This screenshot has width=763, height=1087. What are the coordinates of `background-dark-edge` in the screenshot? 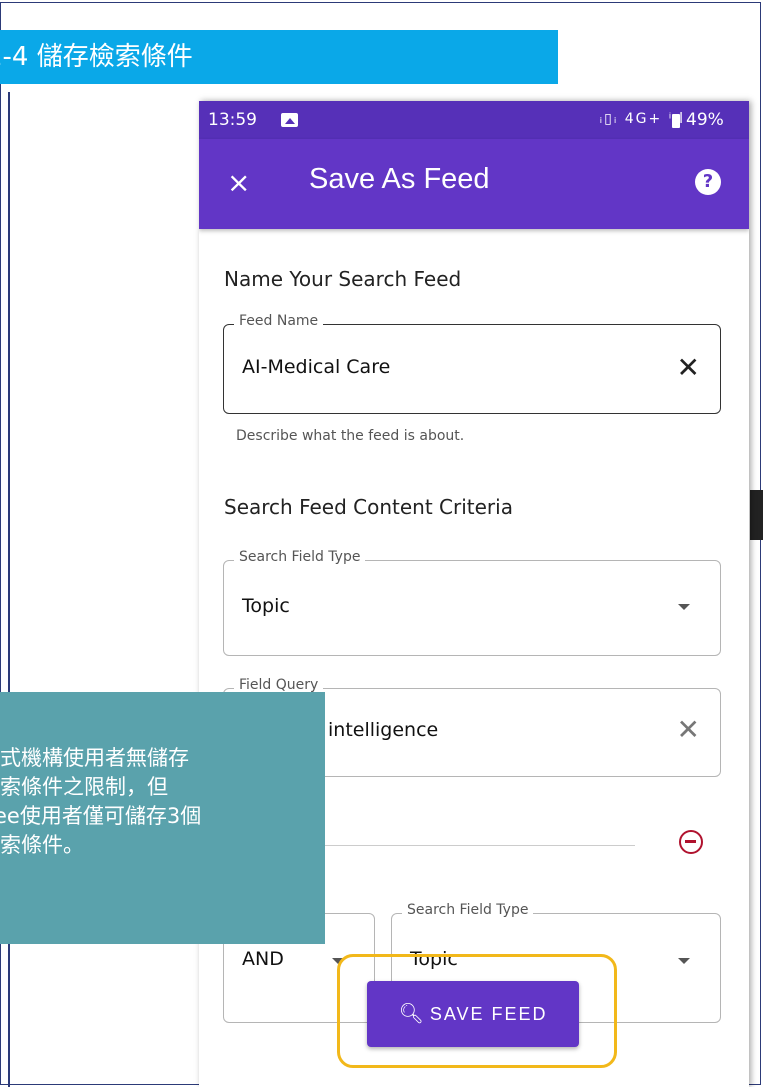 It's located at (756, 515).